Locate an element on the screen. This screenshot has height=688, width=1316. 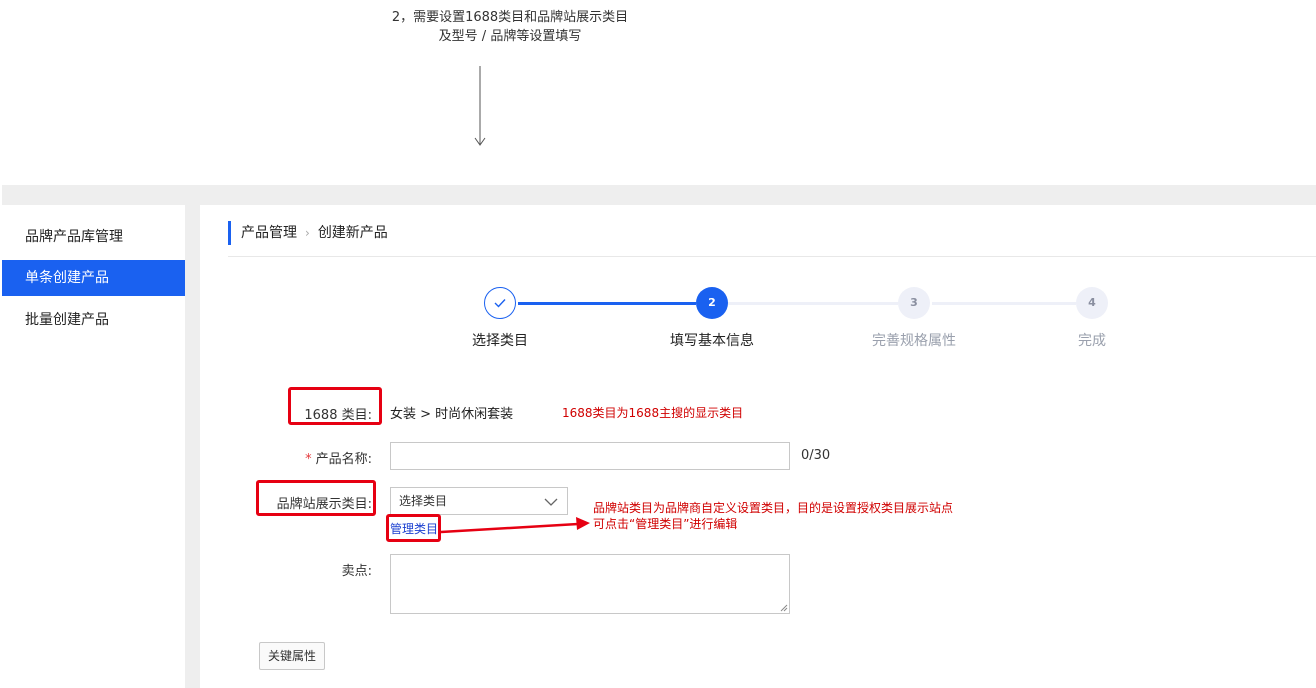
step-progress: 2 3 4 选择类目 填写基本信息 完善规格属性 完成 is located at coordinates (758, 322).